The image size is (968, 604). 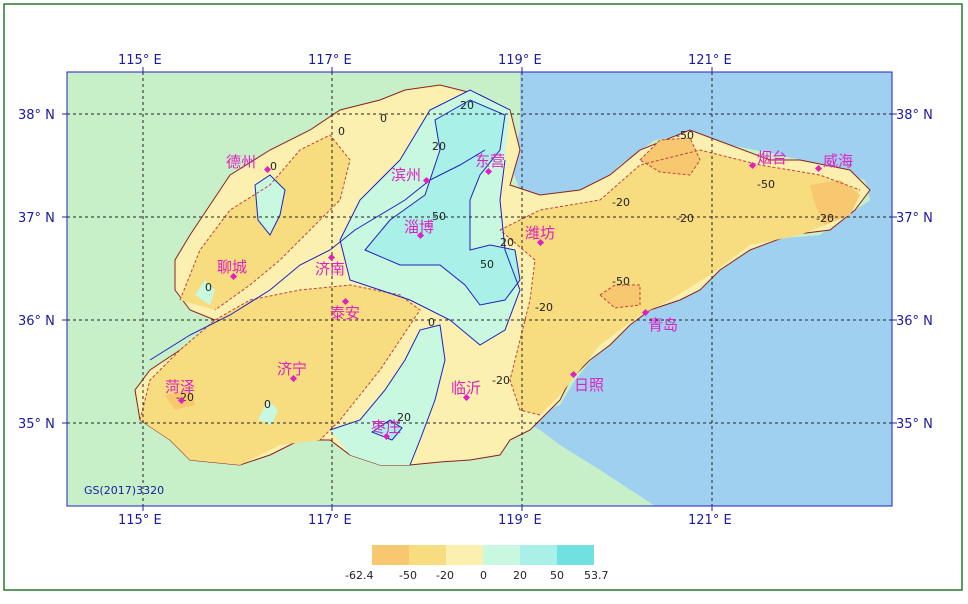 What do you see at coordinates (241, 162) in the screenshot?
I see `city-label: 德州` at bounding box center [241, 162].